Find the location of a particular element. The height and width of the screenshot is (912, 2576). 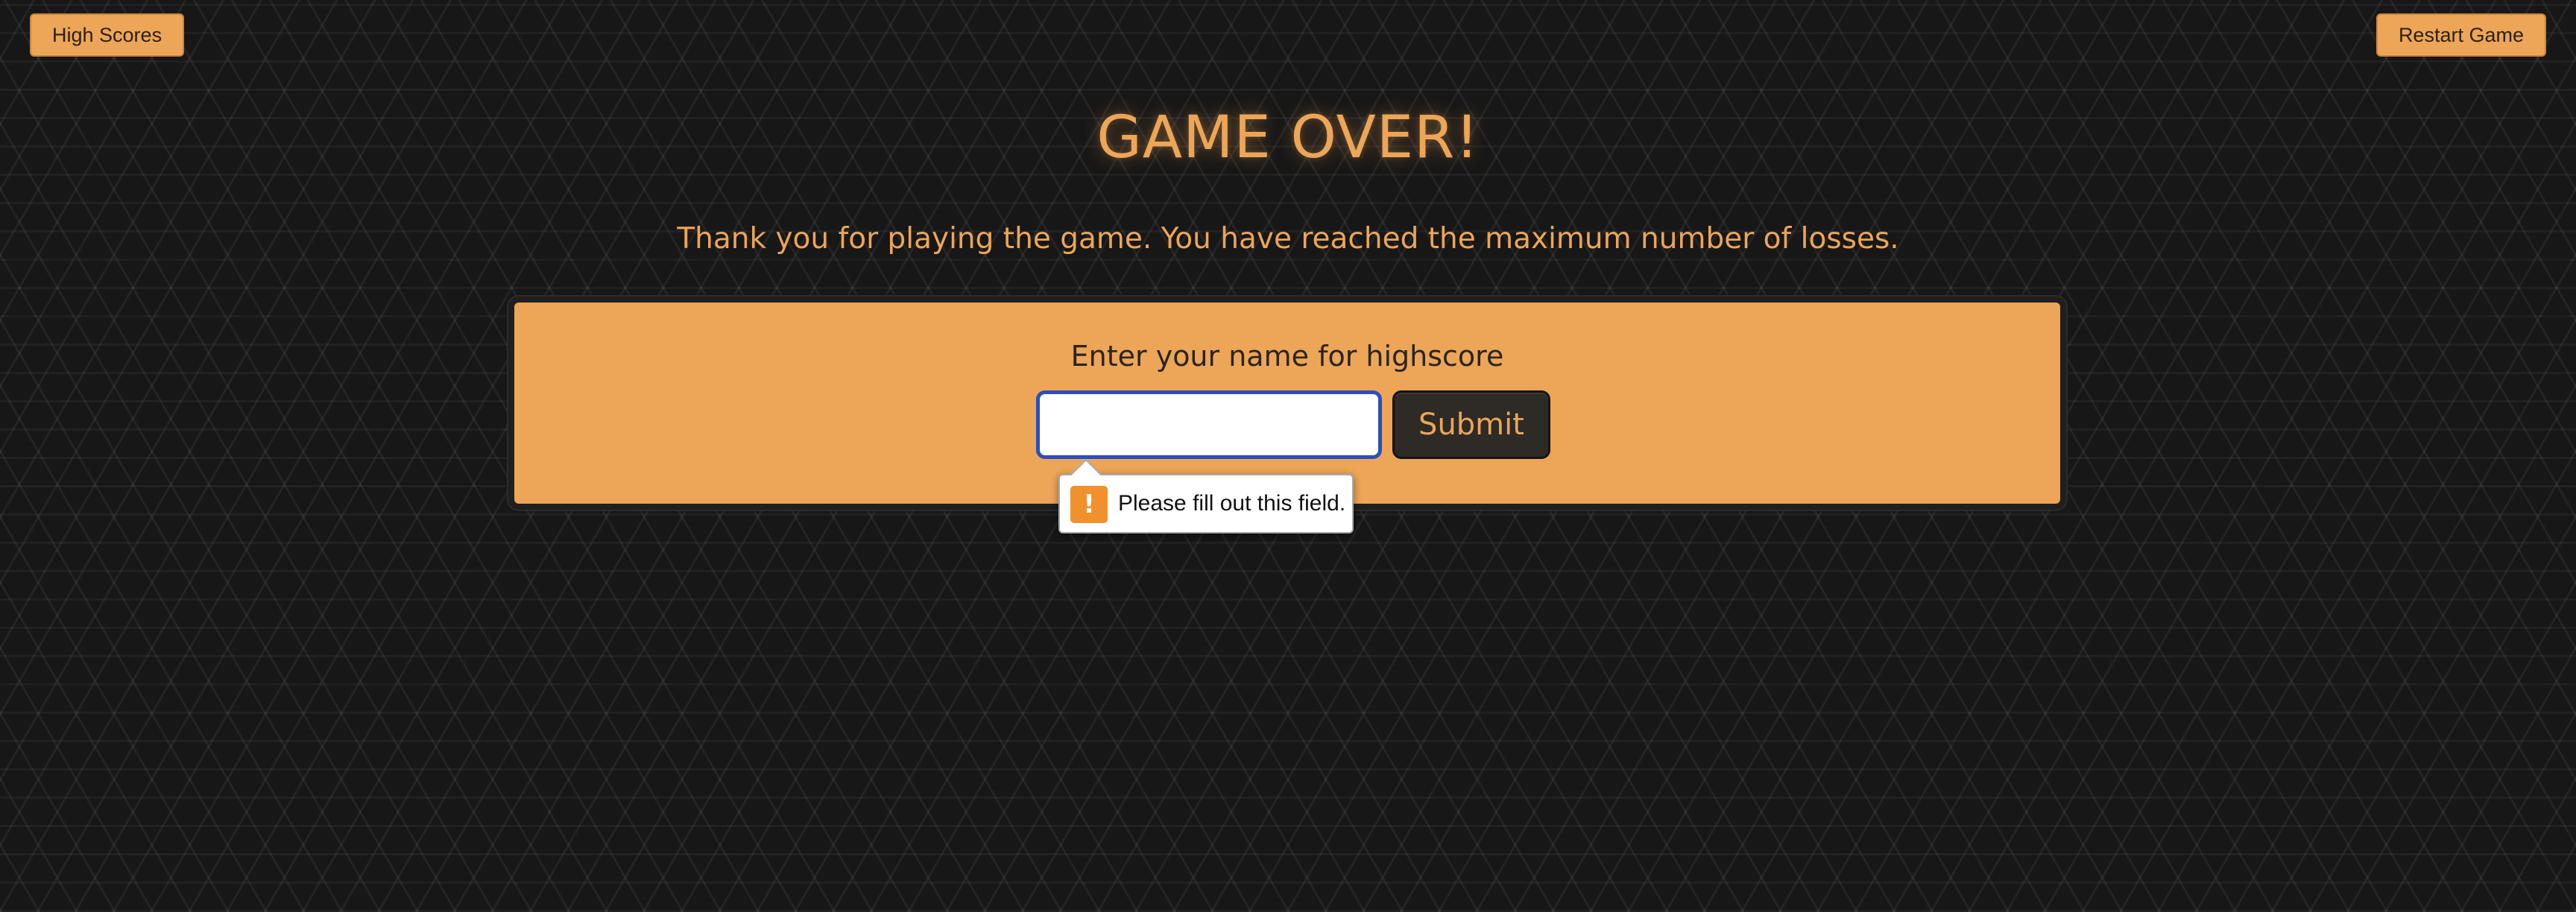

highscore-prompt: Enter your name for highscore is located at coordinates (1287, 356).